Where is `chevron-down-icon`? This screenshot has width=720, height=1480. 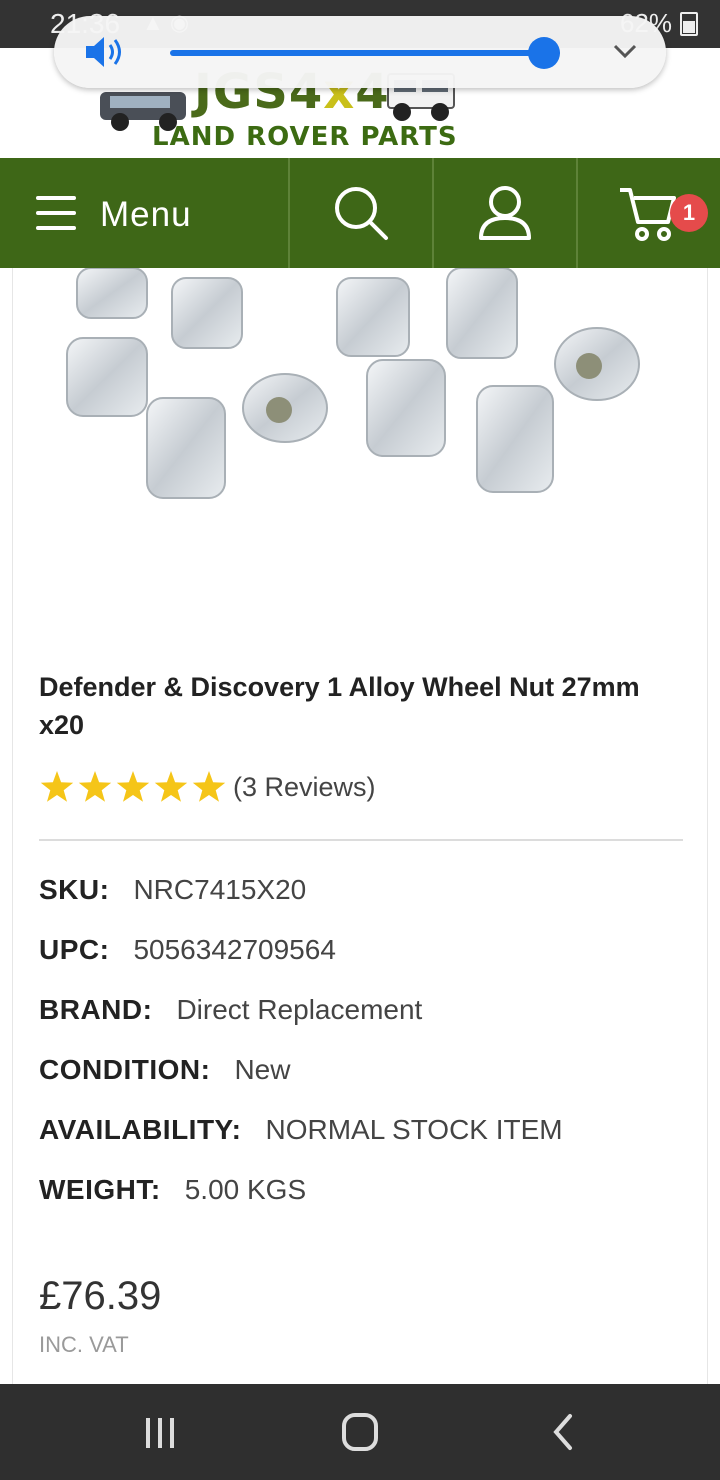 chevron-down-icon is located at coordinates (625, 51).